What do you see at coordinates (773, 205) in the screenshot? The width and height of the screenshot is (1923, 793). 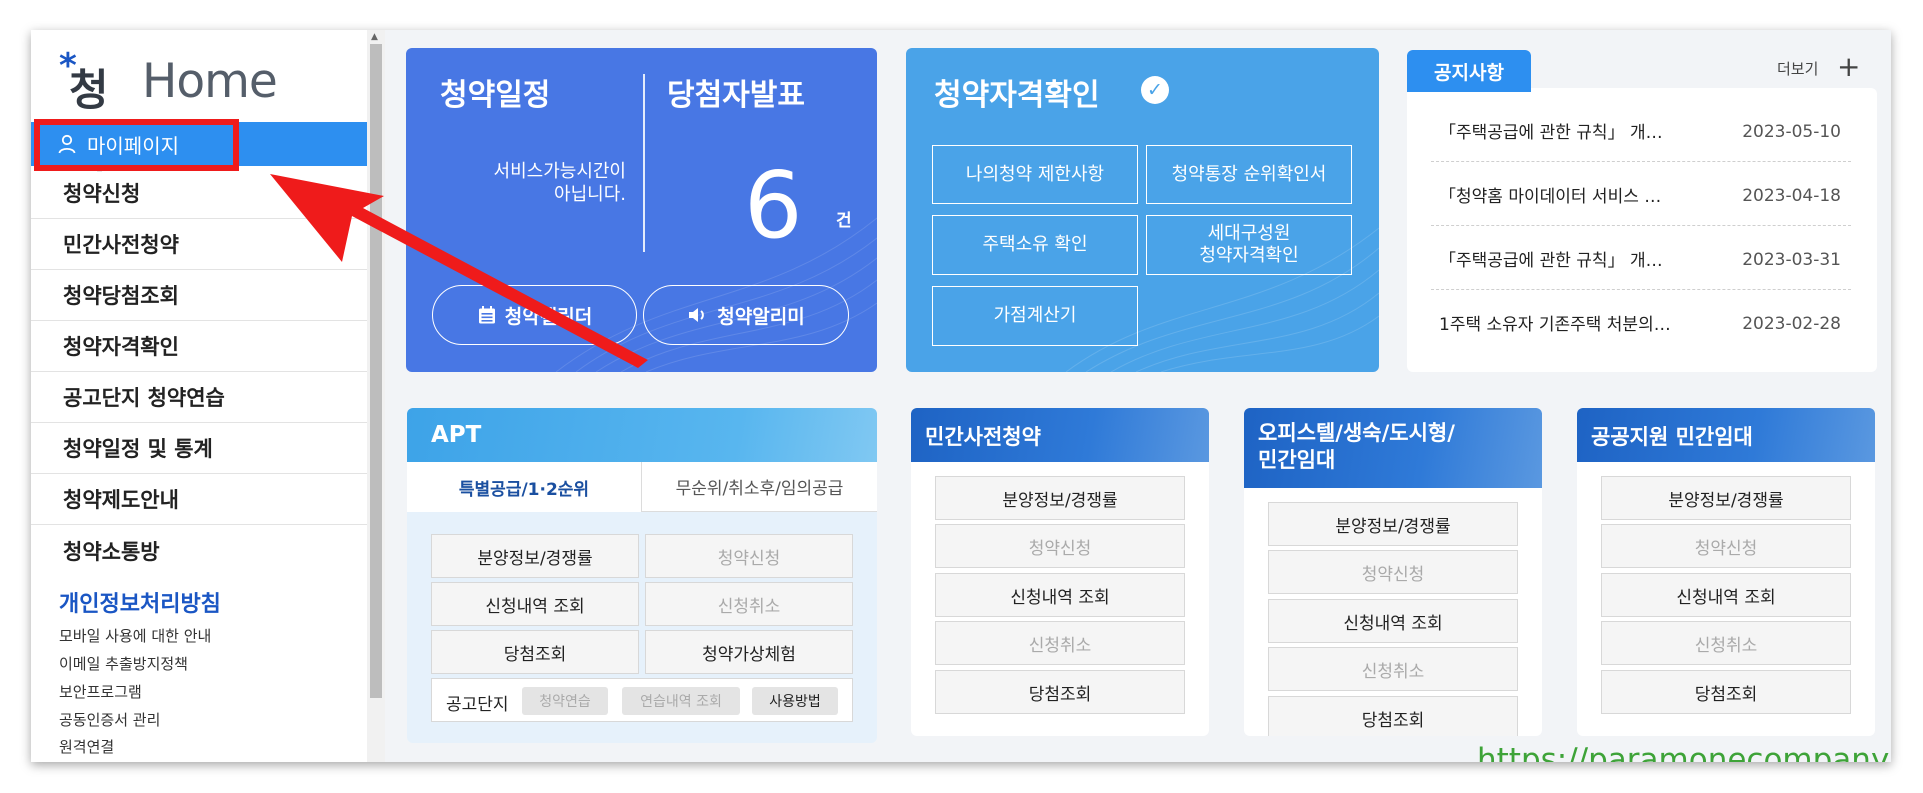 I see `winner-count: 6` at bounding box center [773, 205].